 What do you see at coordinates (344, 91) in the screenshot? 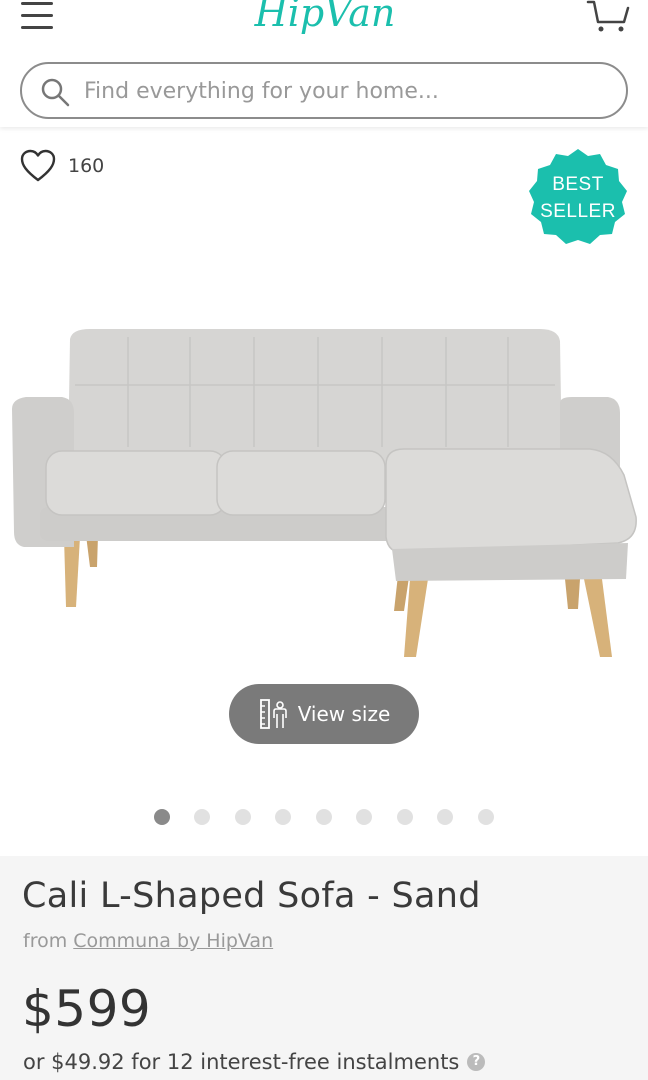
I see `search-input` at bounding box center [344, 91].